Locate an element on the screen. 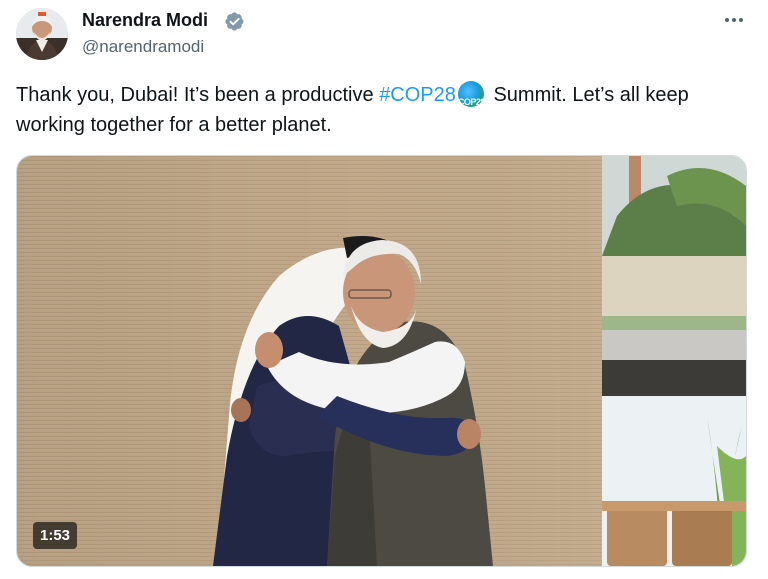 The image size is (768, 579). author-name: Narendra Modi is located at coordinates (145, 20).